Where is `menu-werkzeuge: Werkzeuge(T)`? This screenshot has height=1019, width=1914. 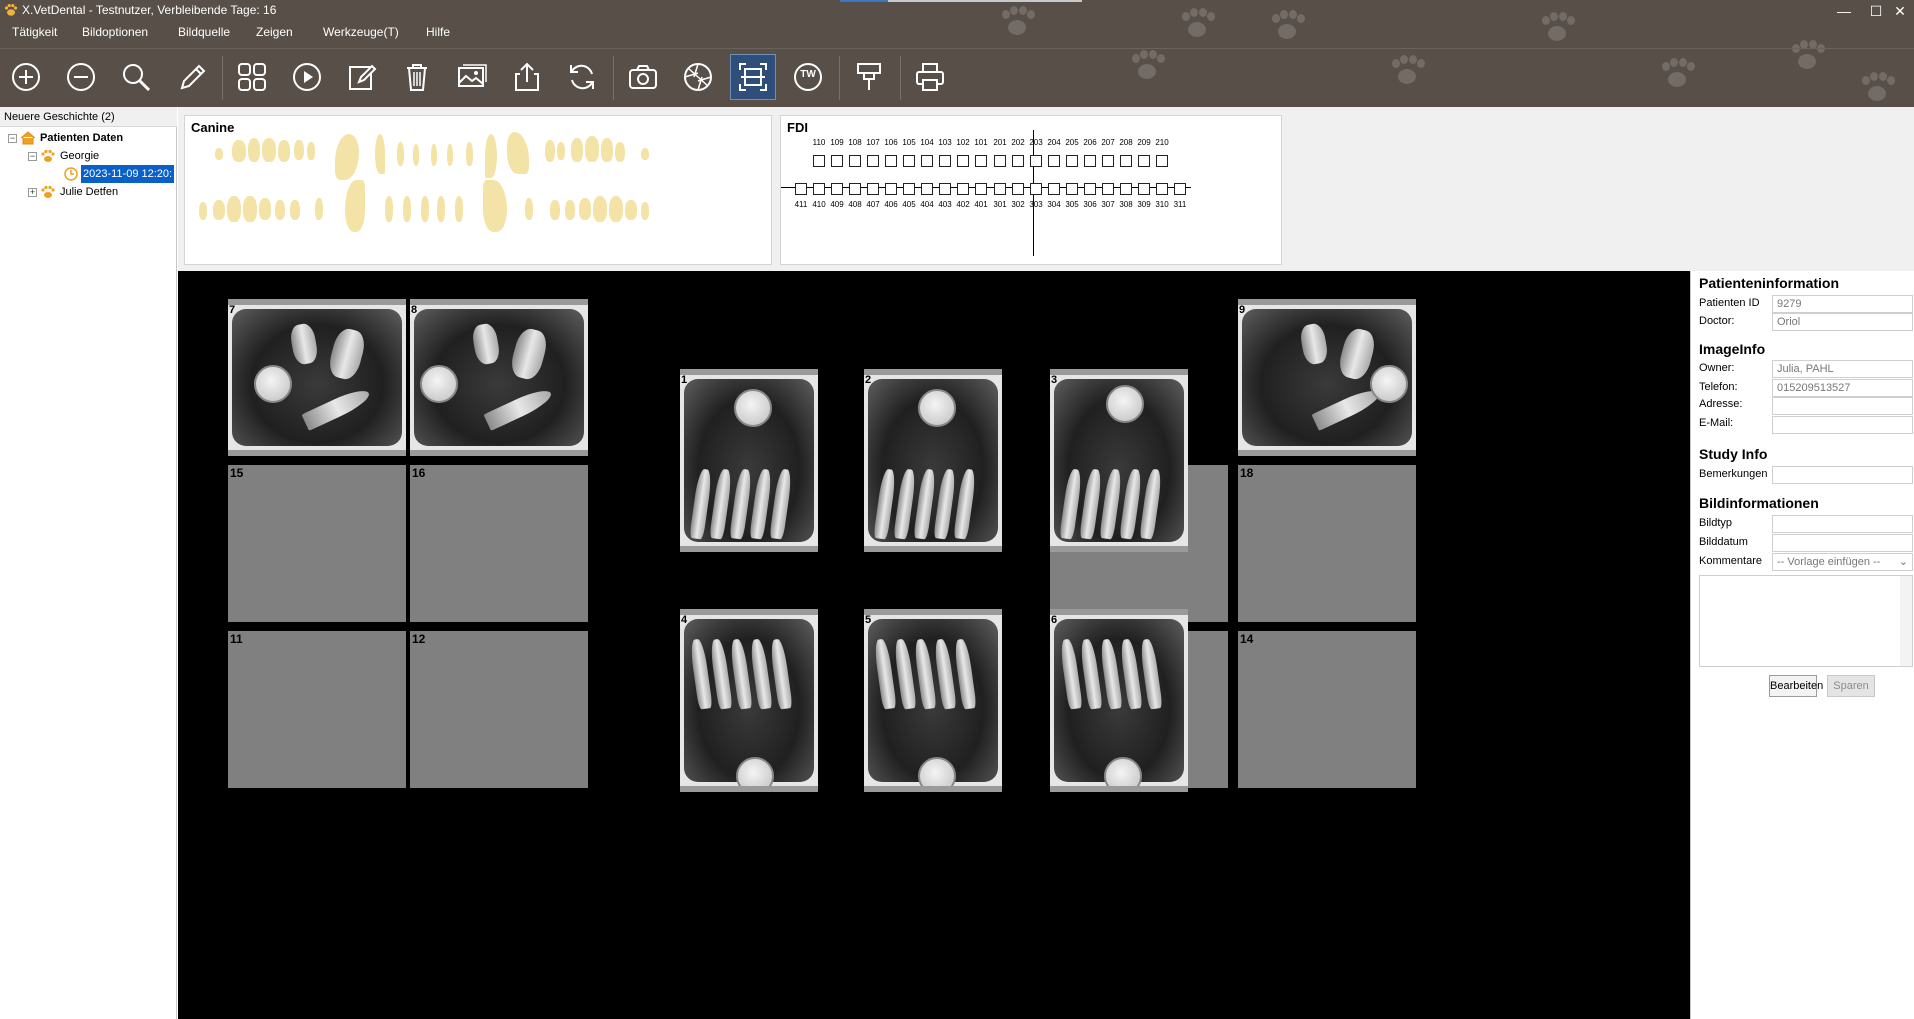
menu-werkzeuge: Werkzeuge(T) is located at coordinates (361, 32).